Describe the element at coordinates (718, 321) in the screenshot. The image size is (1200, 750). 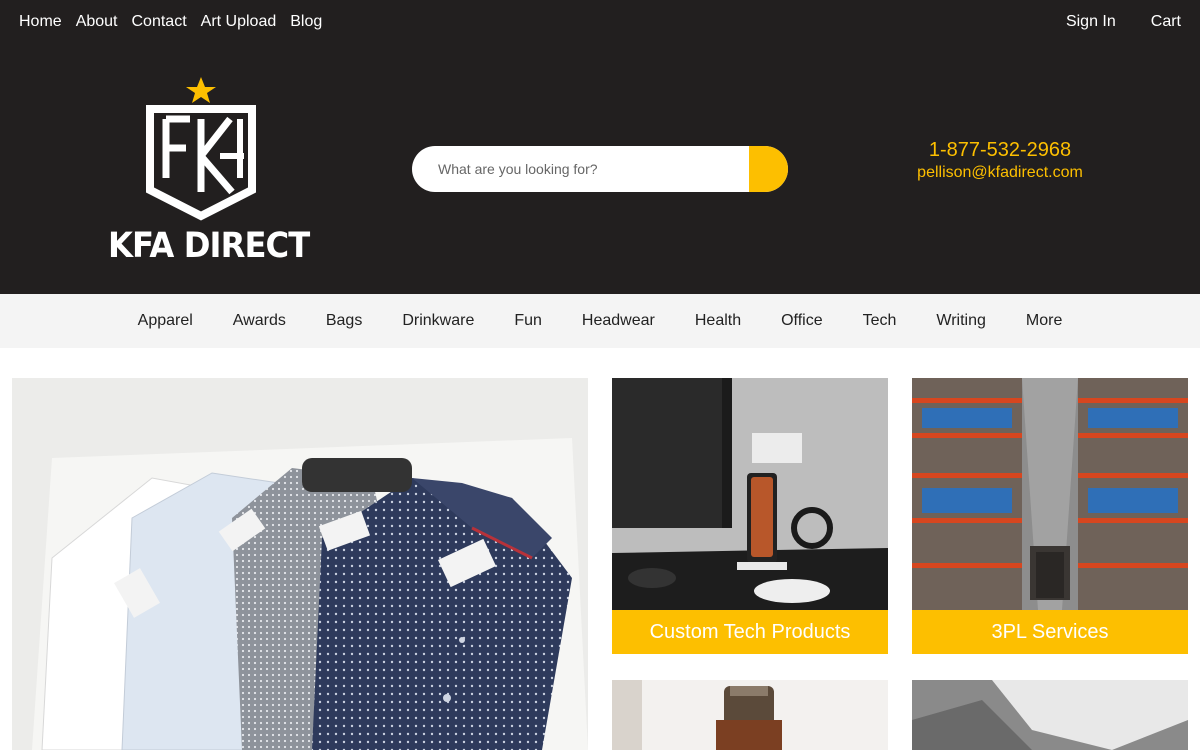
I see `category-health: Health` at that location.